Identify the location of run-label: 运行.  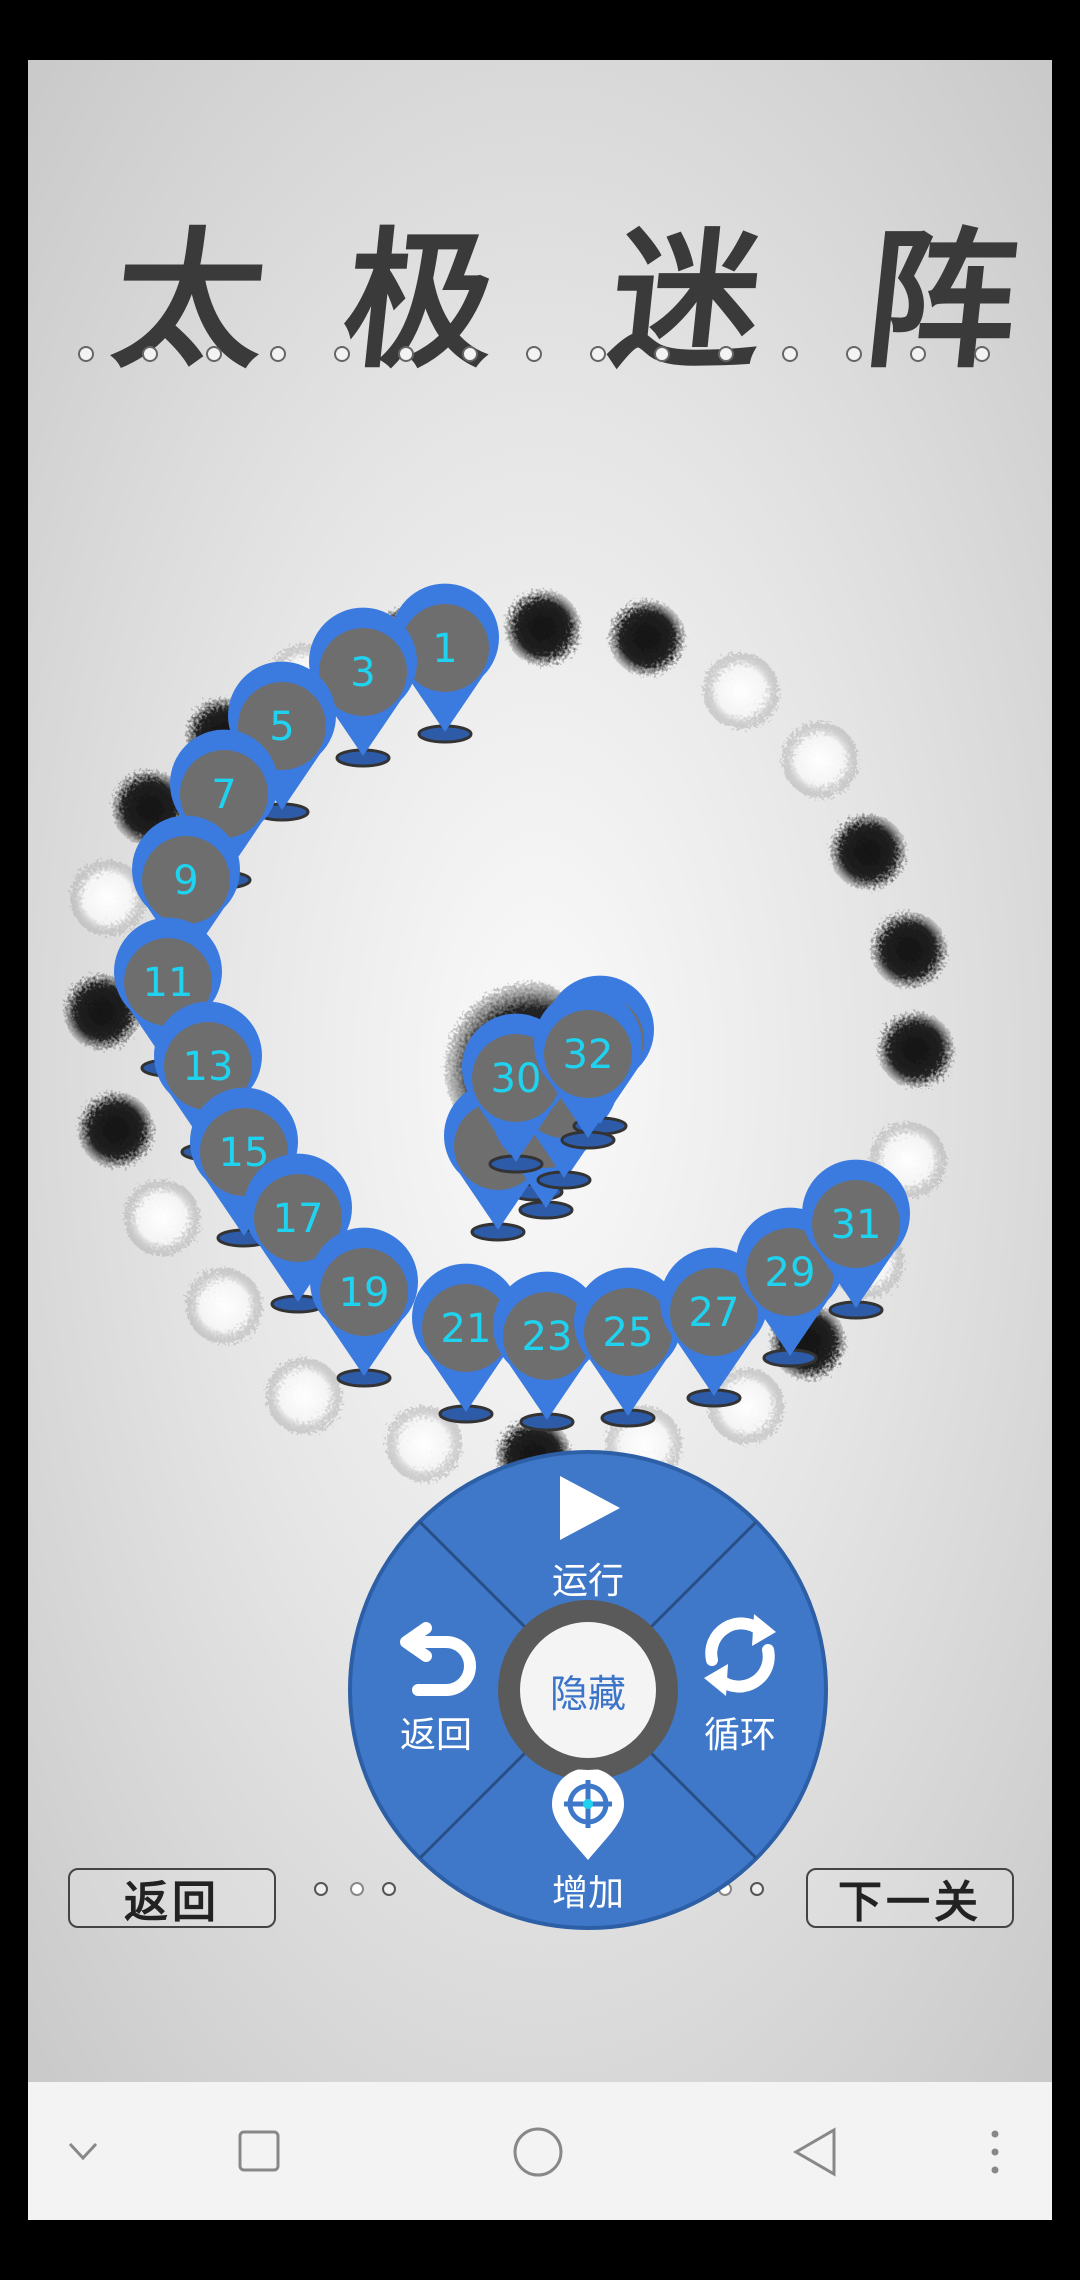
(587, 1581).